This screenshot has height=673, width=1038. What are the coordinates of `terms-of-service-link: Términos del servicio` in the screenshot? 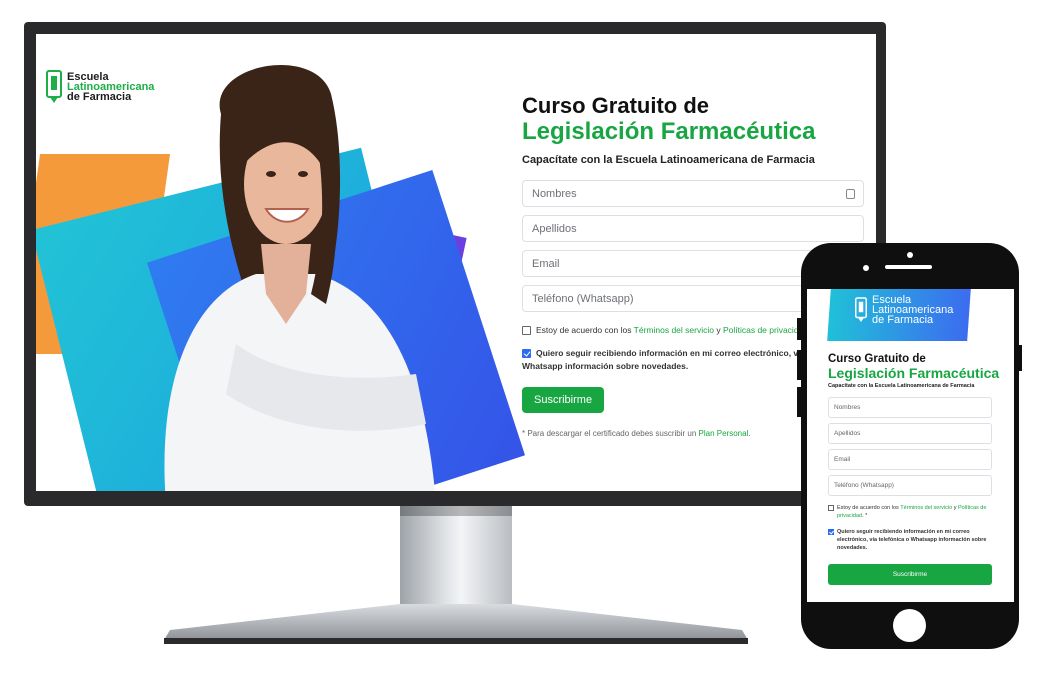 It's located at (674, 330).